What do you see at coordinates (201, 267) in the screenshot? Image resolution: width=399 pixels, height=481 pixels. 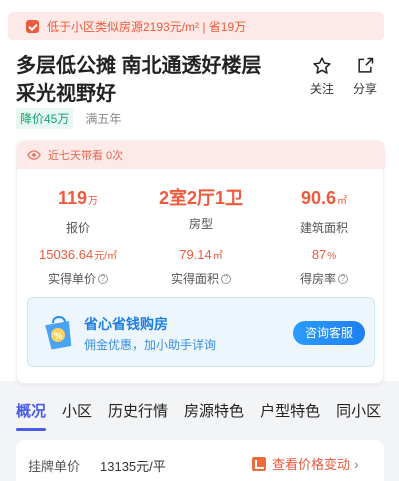 I see `stat-real-area: 79.14㎡ 实得面积?` at bounding box center [201, 267].